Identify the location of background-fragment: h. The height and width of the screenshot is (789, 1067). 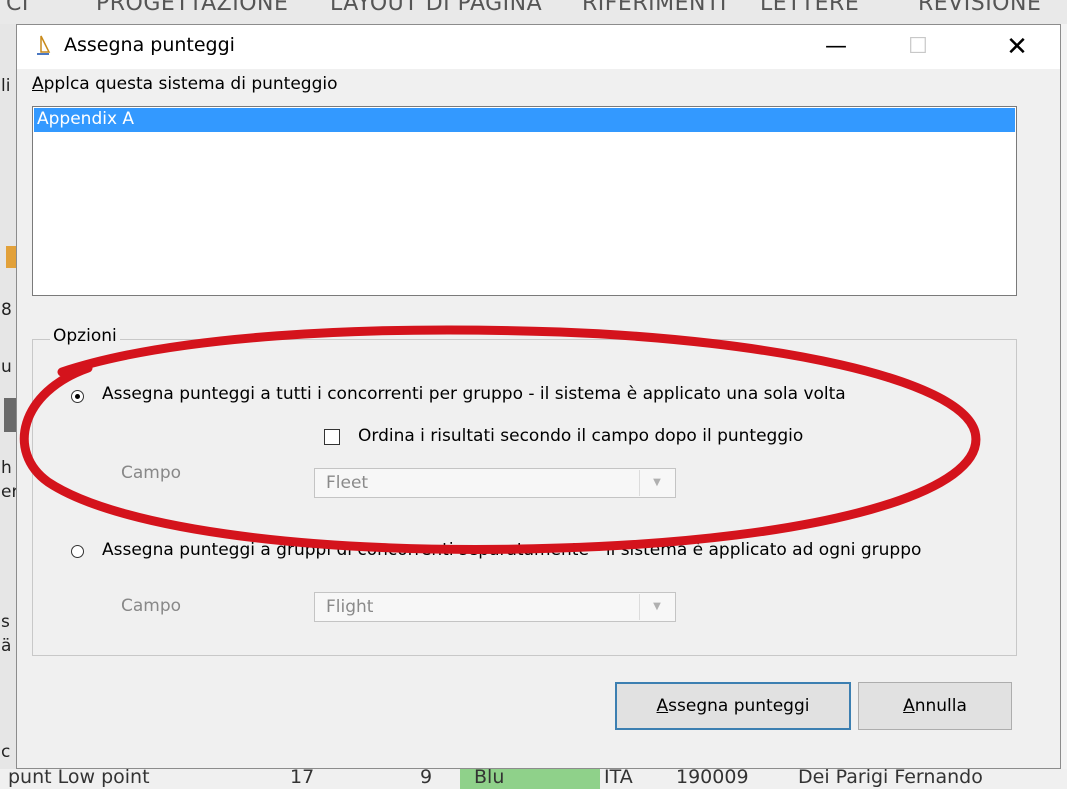
(6, 468).